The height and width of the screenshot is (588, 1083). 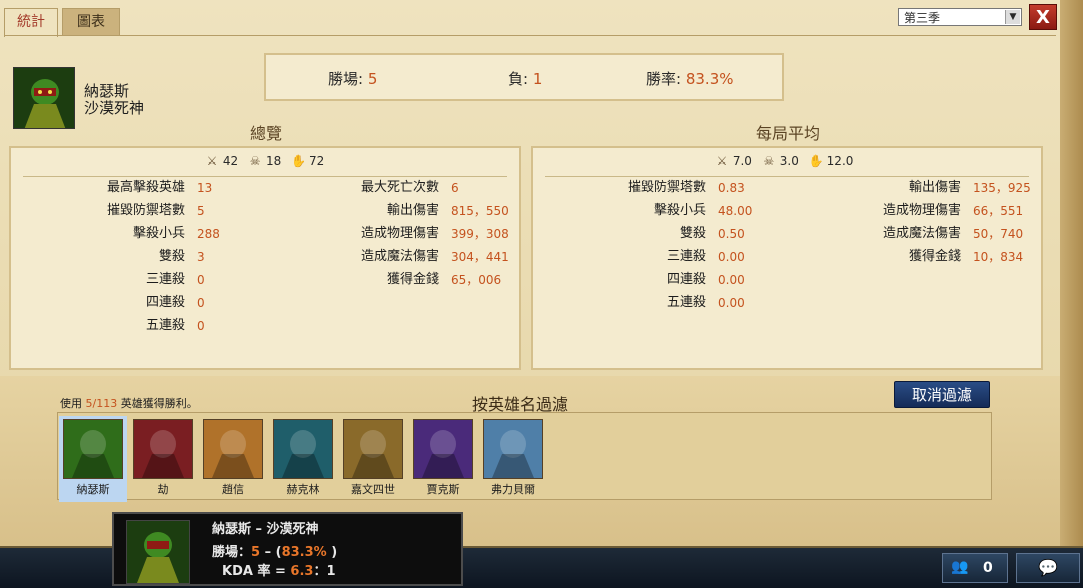 I want to click on overview-stat-label: 五連殺, so click(x=165, y=325).